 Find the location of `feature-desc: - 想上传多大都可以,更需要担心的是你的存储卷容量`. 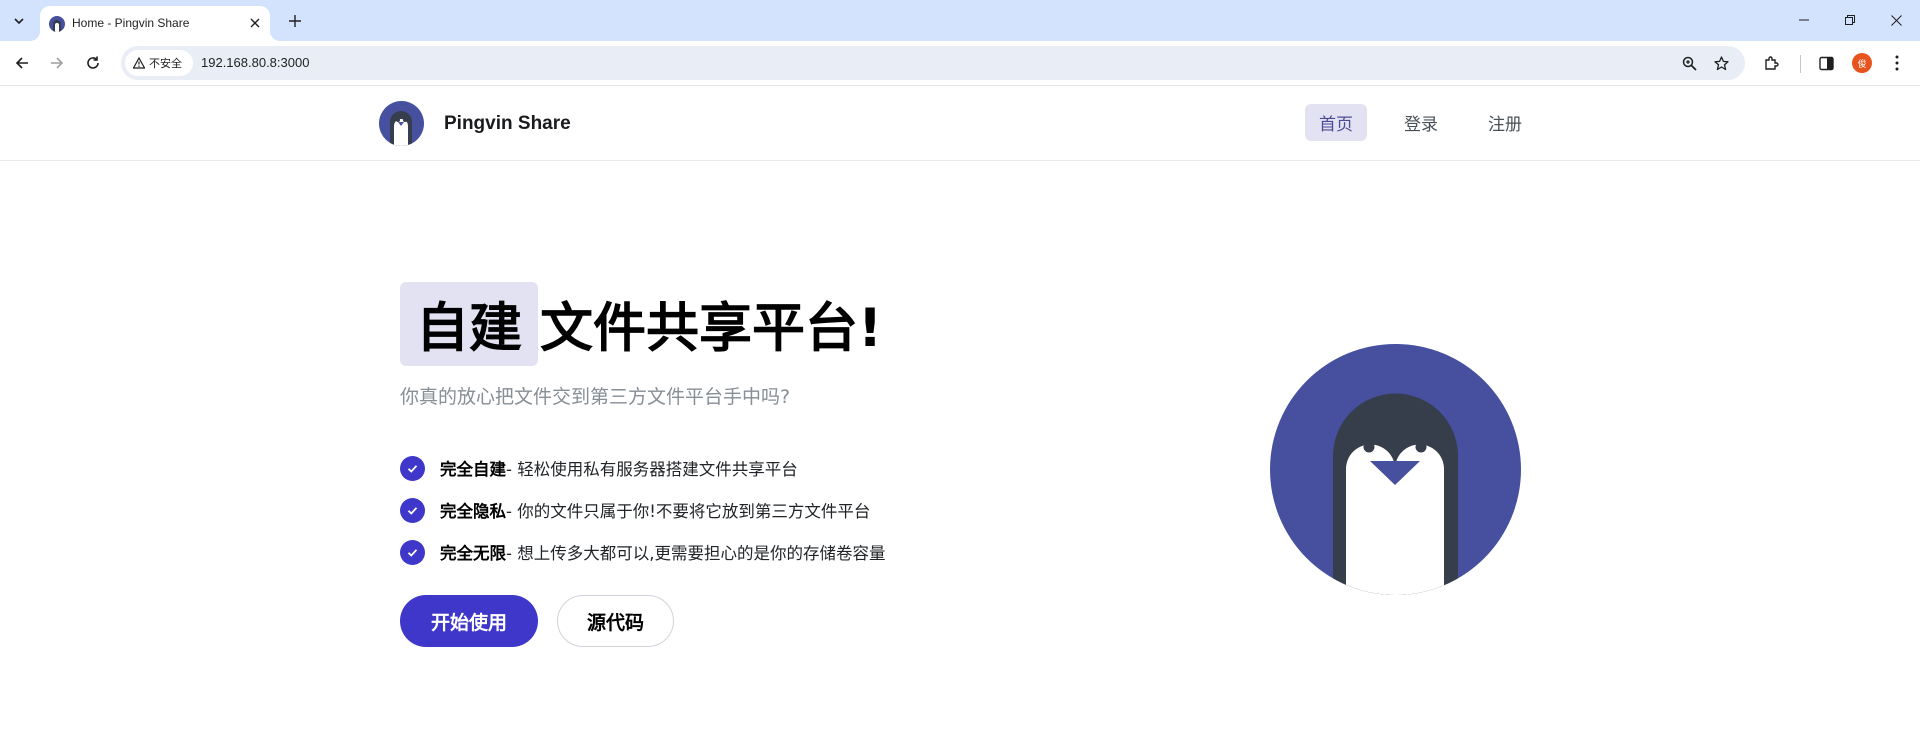

feature-desc: - 想上传多大都可以,更需要担心的是你的存储卷容量 is located at coordinates (696, 553).